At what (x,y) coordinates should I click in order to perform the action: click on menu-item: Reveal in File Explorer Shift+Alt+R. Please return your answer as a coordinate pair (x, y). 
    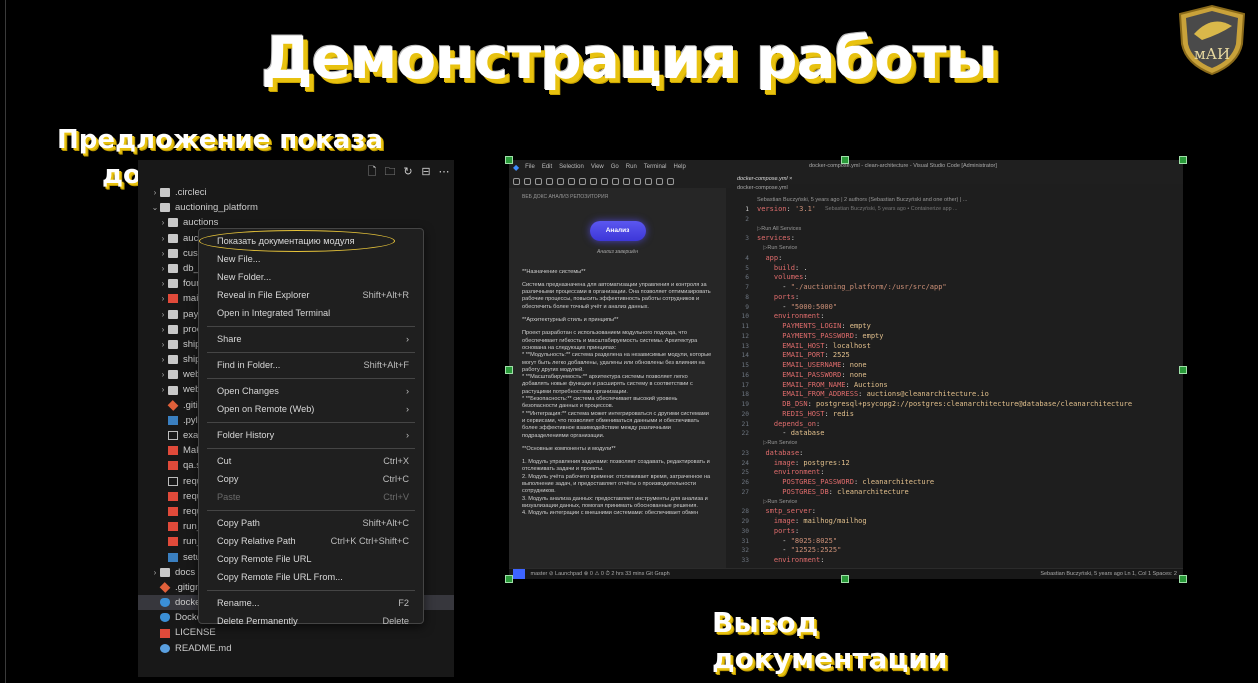
    Looking at the image, I should click on (311, 295).